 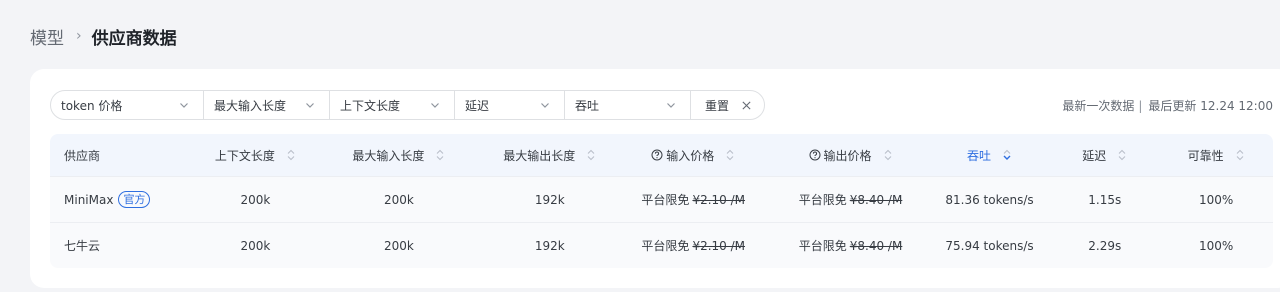 I want to click on column-header-context-length: 上下文长度, so click(x=256, y=155).